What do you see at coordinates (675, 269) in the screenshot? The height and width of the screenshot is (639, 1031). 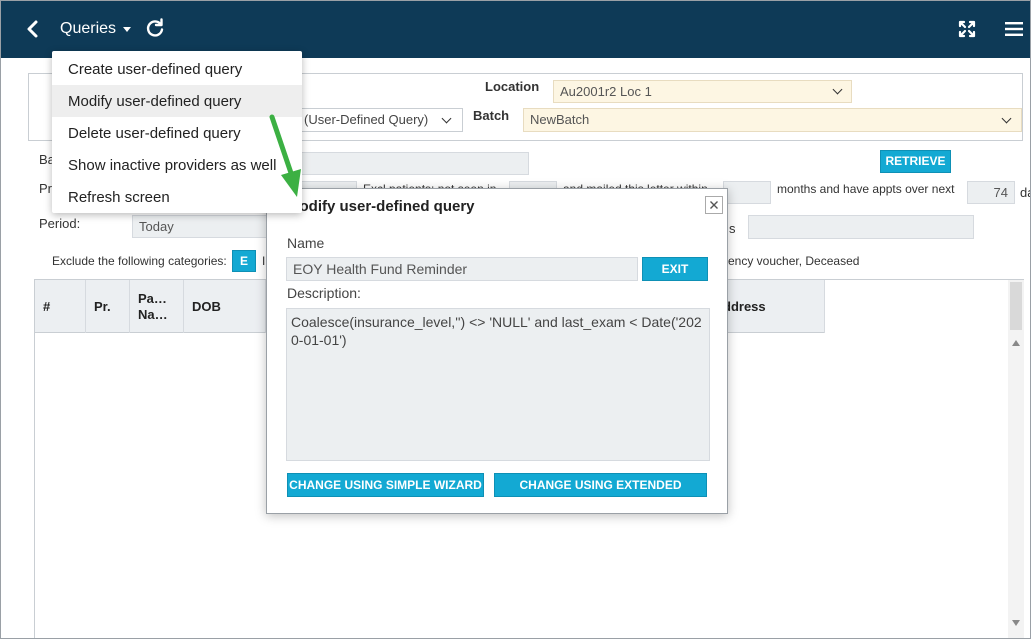 I see `exit-button: EXIT` at bounding box center [675, 269].